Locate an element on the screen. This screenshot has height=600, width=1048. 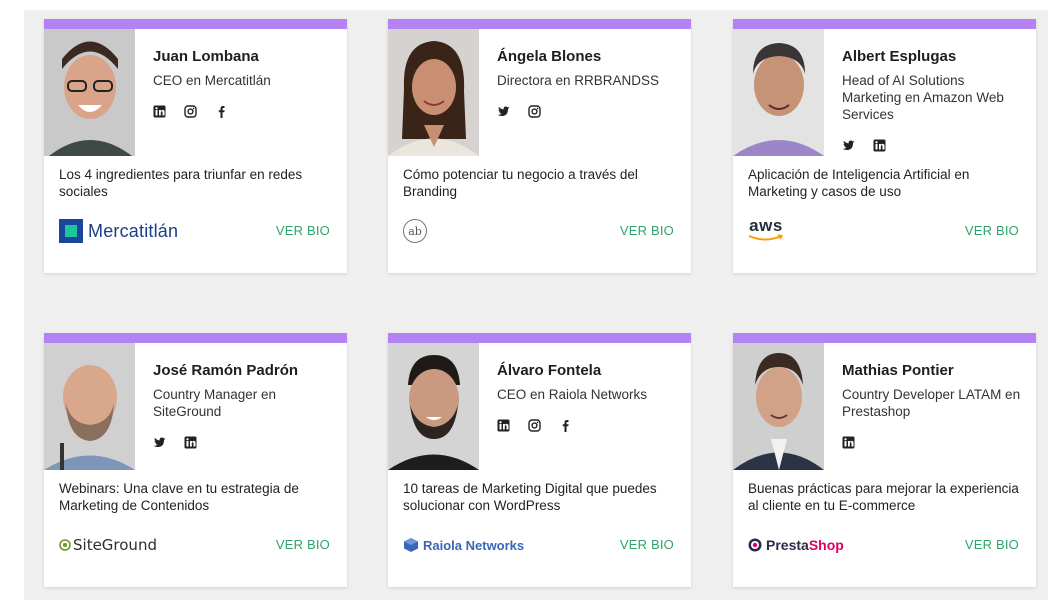
company-logo: SiteGround is located at coordinates (108, 545).